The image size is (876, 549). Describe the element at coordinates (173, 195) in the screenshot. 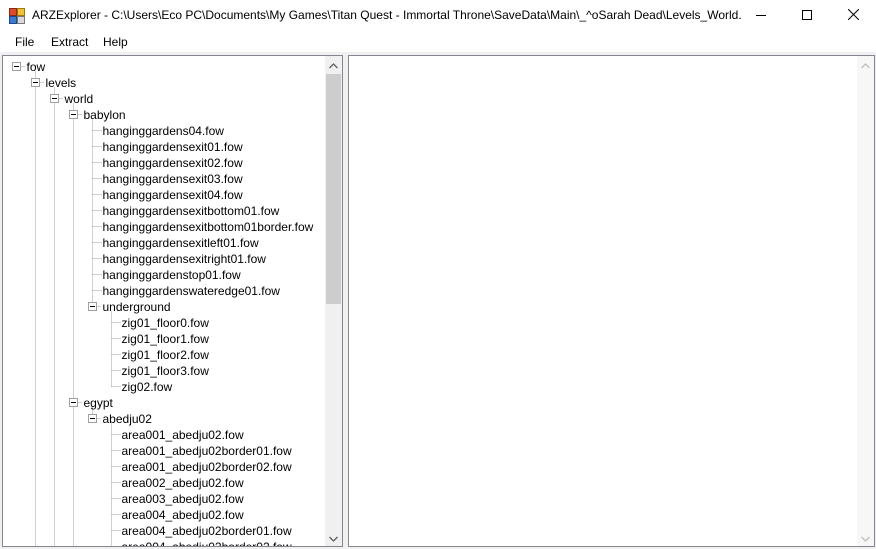

I see `tree-file-node: hanginggardensexit04.fow` at that location.